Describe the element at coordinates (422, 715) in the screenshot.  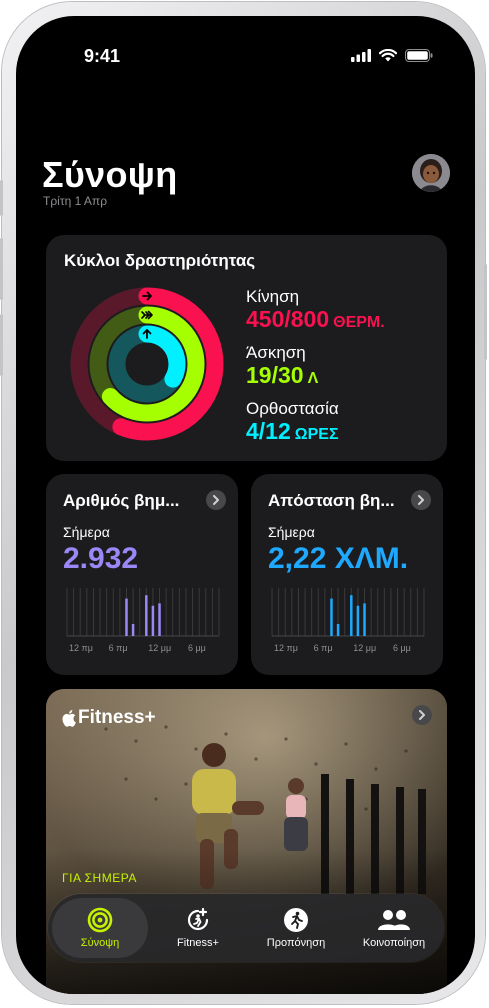
I see `fitness-plus-chevron-icon` at that location.